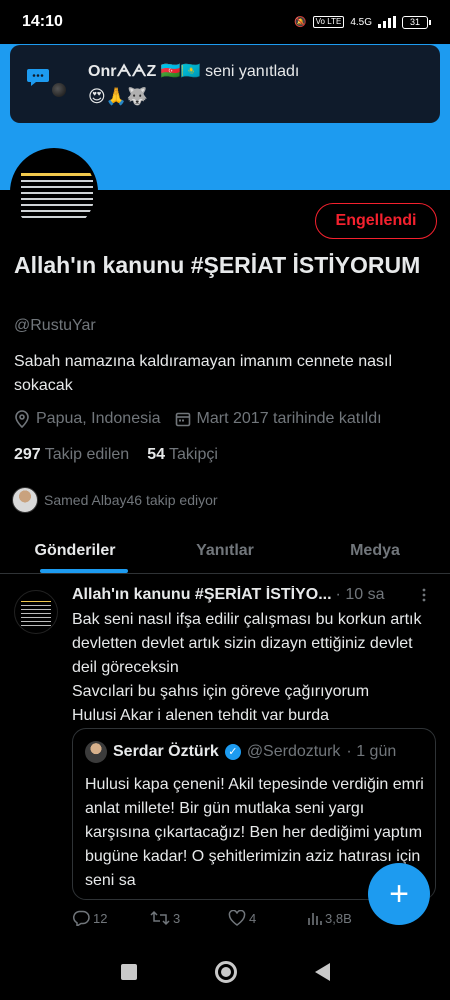  What do you see at coordinates (54, 192) in the screenshot?
I see `profile-avatar` at bounding box center [54, 192].